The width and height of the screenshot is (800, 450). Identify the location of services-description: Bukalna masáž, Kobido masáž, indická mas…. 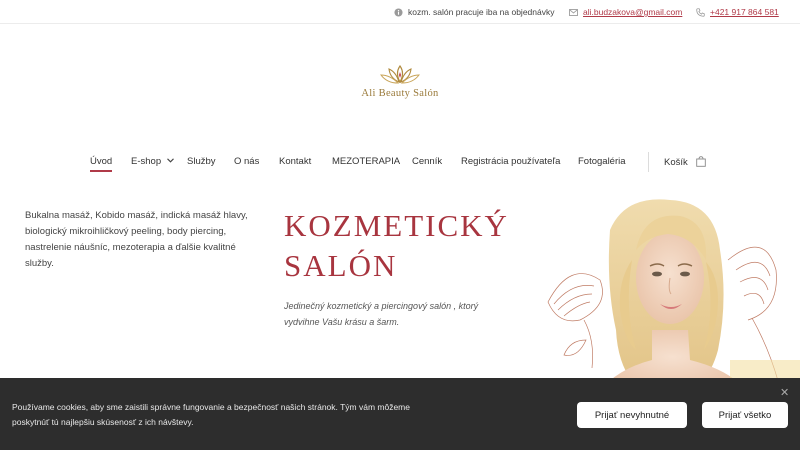
(136, 239).